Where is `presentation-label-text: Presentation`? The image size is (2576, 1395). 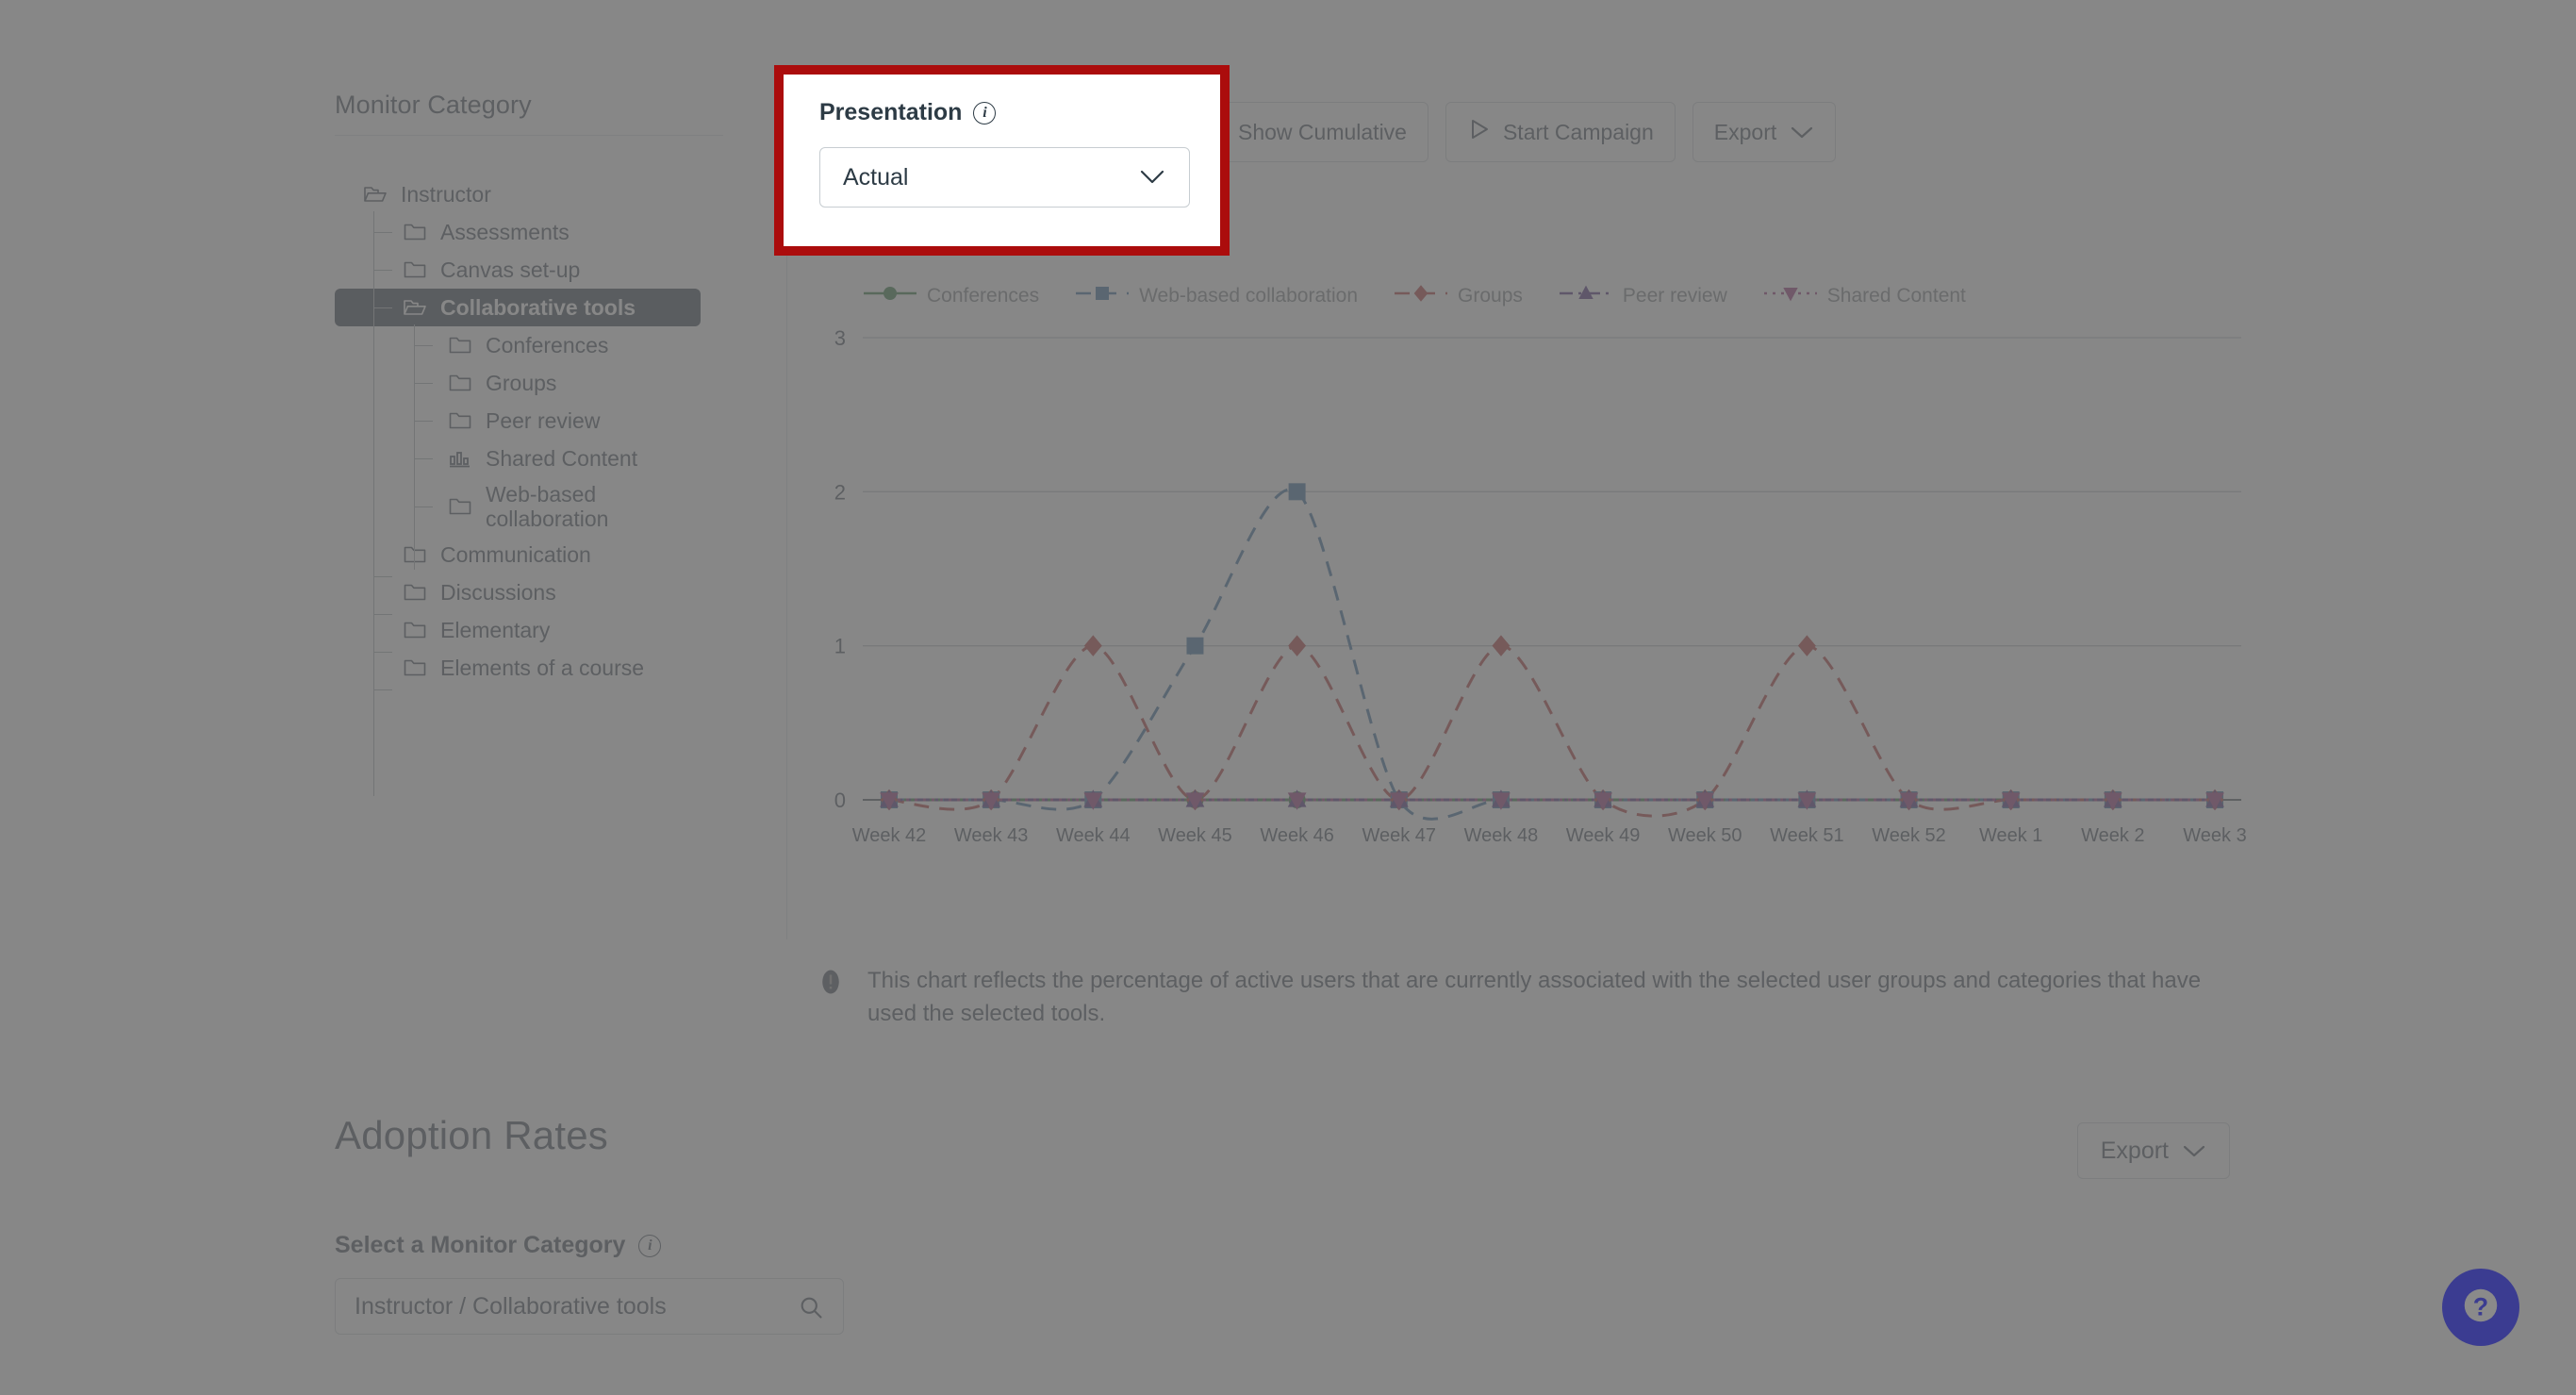 presentation-label-text: Presentation is located at coordinates (891, 112).